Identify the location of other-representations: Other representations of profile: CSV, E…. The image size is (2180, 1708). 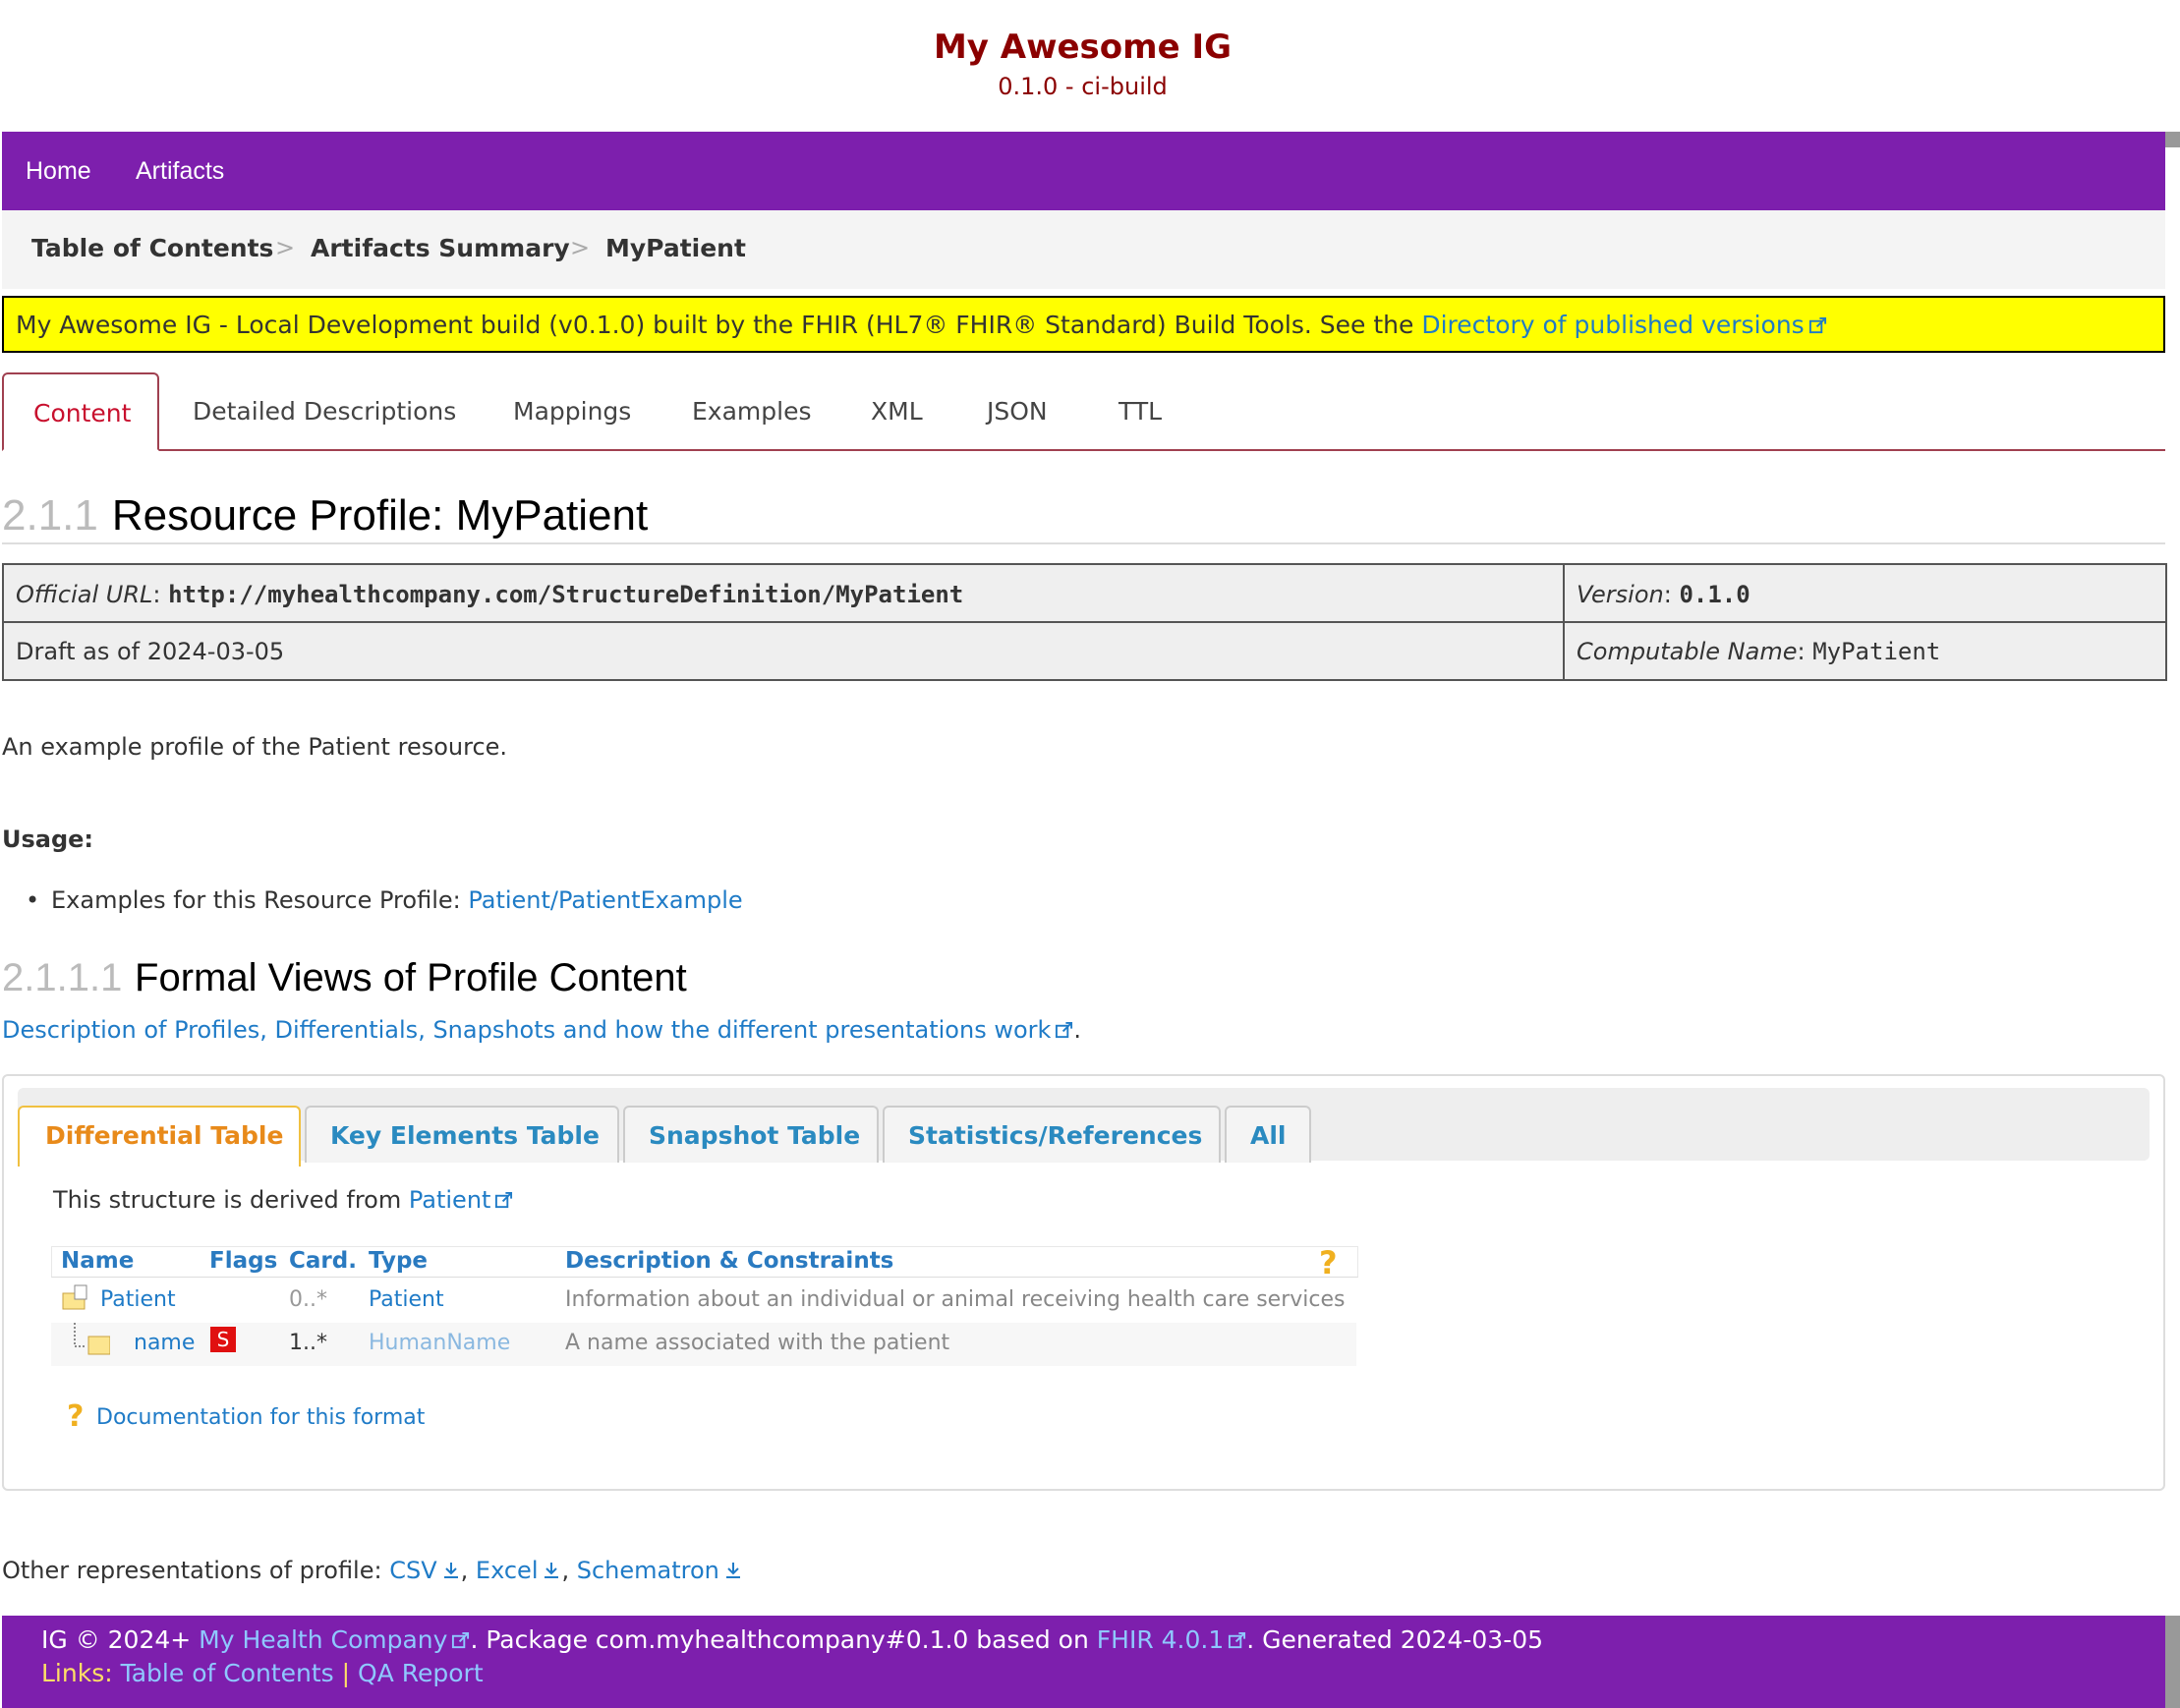
(372, 1570).